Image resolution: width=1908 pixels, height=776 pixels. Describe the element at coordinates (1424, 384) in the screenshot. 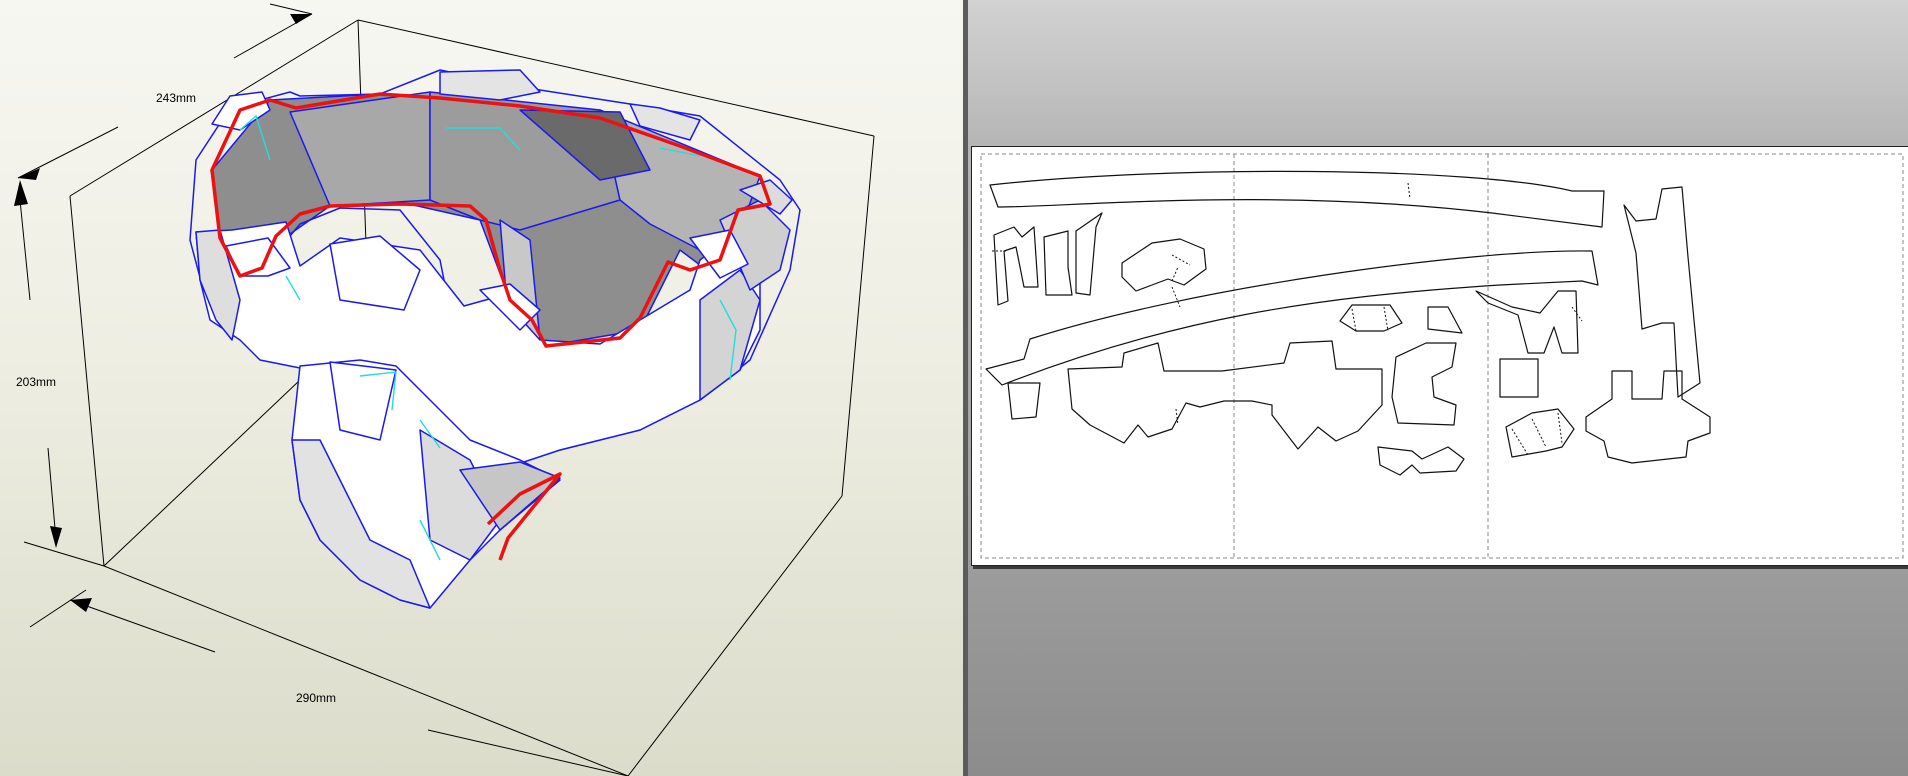

I see `unfold-piece-l` at that location.